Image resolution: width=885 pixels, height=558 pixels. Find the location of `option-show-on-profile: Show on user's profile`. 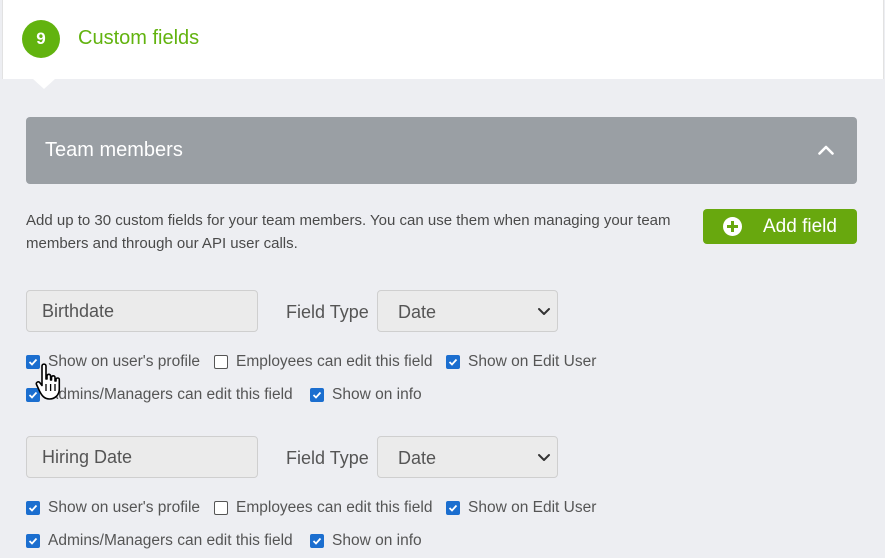

option-show-on-profile: Show on user's profile is located at coordinates (113, 508).